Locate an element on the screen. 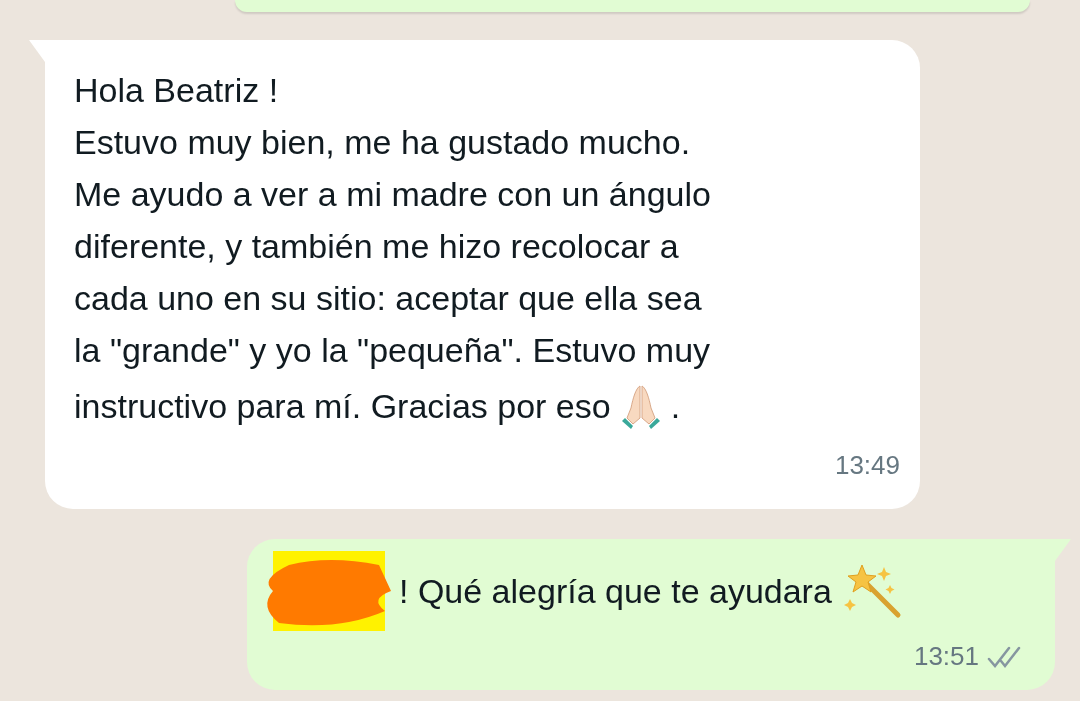  message-text: ! Qué alegría que te ayudara is located at coordinates (615, 591).